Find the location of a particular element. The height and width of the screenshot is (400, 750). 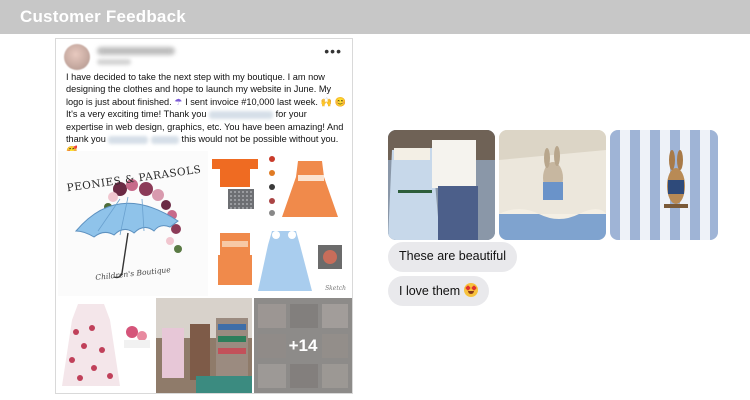

chat-bubble-text: These are beautiful is located at coordinates (453, 256).